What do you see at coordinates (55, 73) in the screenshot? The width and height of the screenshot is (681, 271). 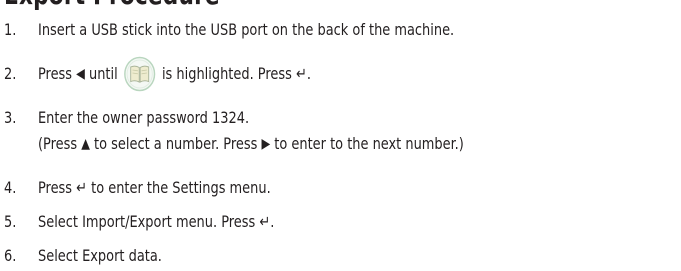 I see `step-2-pre: Press` at bounding box center [55, 73].